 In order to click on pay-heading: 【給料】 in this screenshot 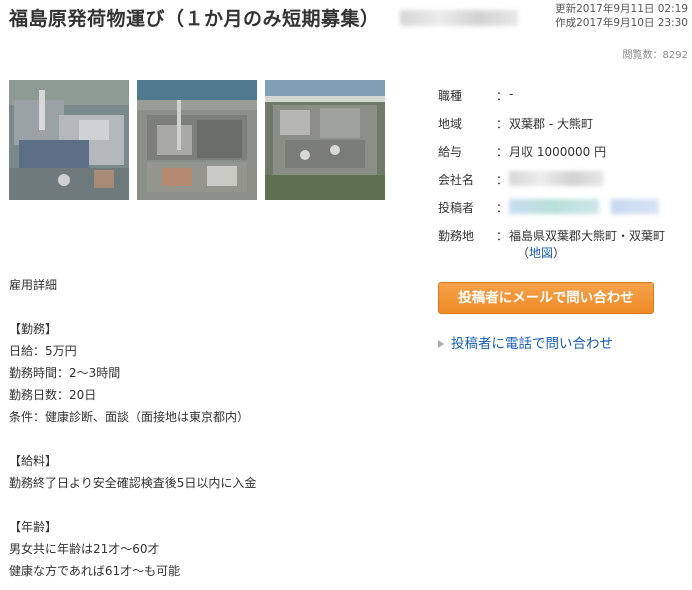, I will do `click(33, 461)`.